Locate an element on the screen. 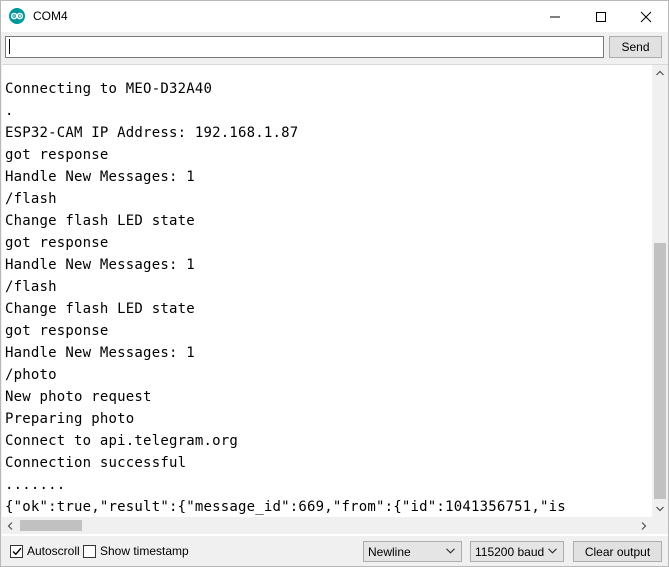 The width and height of the screenshot is (669, 567). vertical-scroll-thumb is located at coordinates (660, 371).